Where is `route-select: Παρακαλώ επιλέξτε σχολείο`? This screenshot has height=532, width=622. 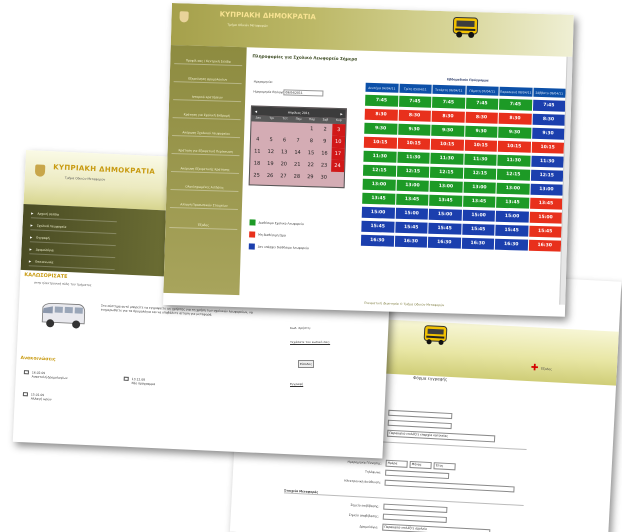 route-select: Παρακαλώ επιλέξτε σχολείο is located at coordinates (436, 527).